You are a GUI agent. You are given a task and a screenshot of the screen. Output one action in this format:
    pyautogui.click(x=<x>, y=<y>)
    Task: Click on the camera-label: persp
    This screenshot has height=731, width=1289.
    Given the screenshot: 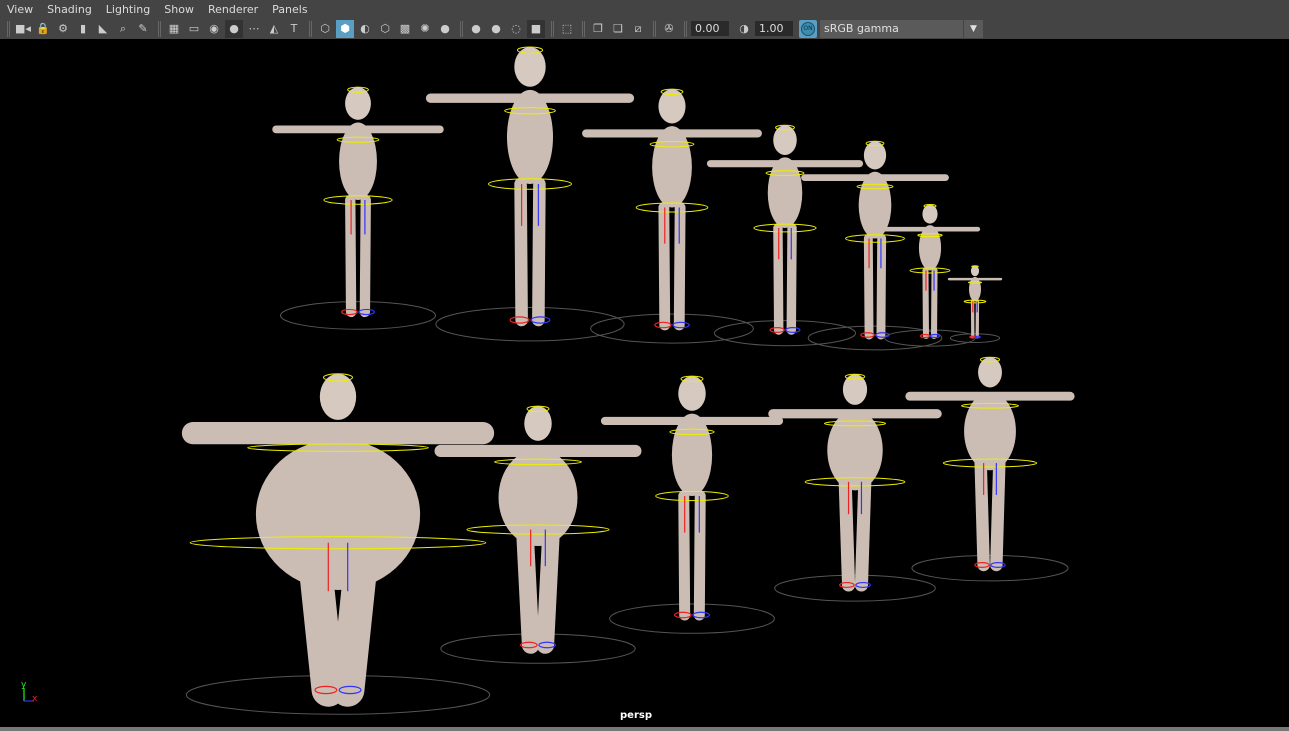 What is the action you would take?
    pyautogui.click(x=636, y=715)
    